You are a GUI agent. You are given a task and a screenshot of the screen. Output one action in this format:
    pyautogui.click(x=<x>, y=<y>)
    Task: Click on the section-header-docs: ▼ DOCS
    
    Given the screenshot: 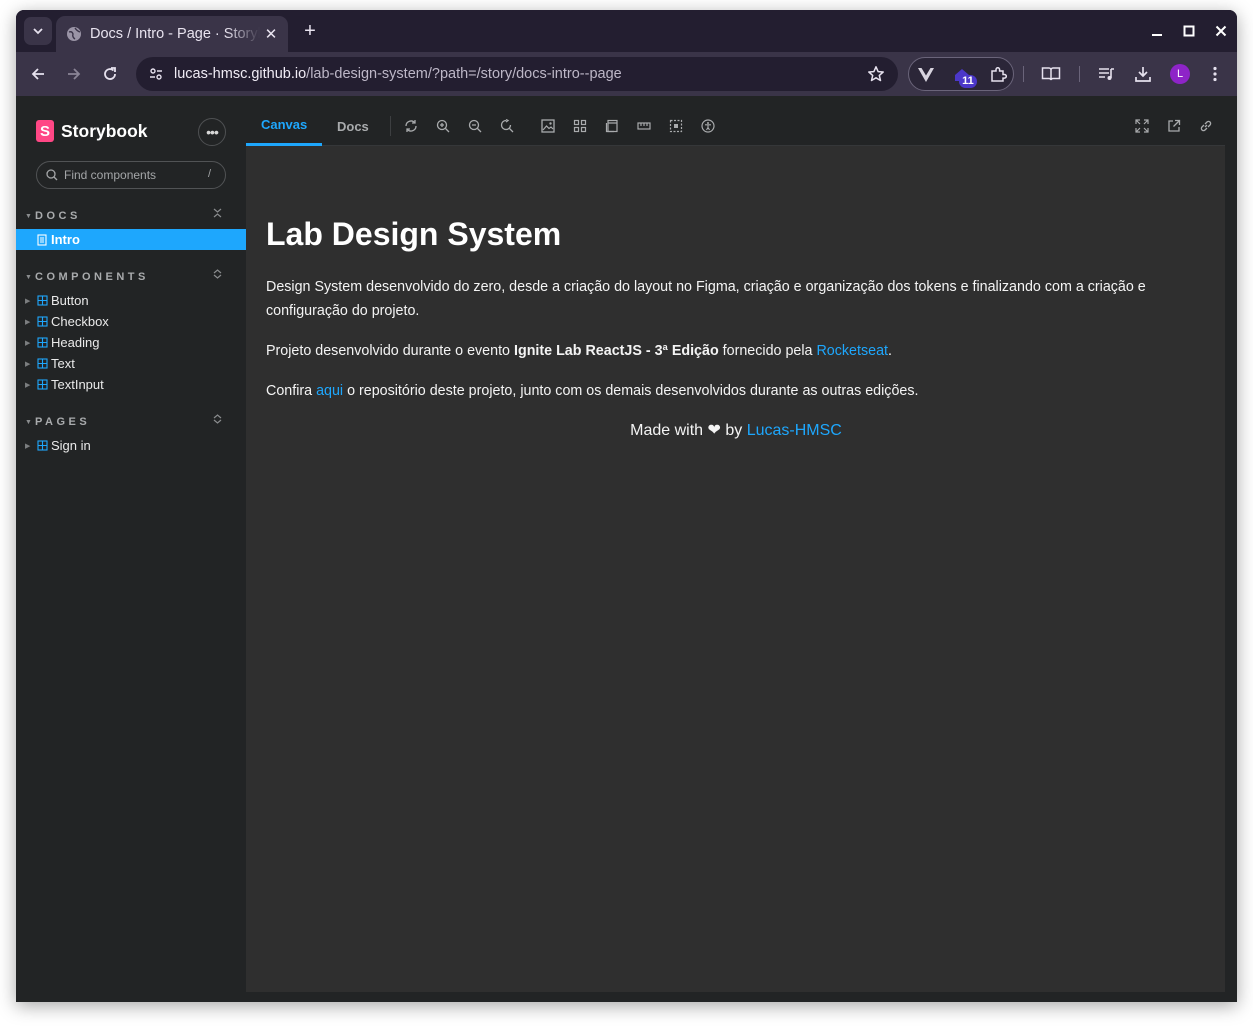 What is the action you would take?
    pyautogui.click(x=131, y=216)
    